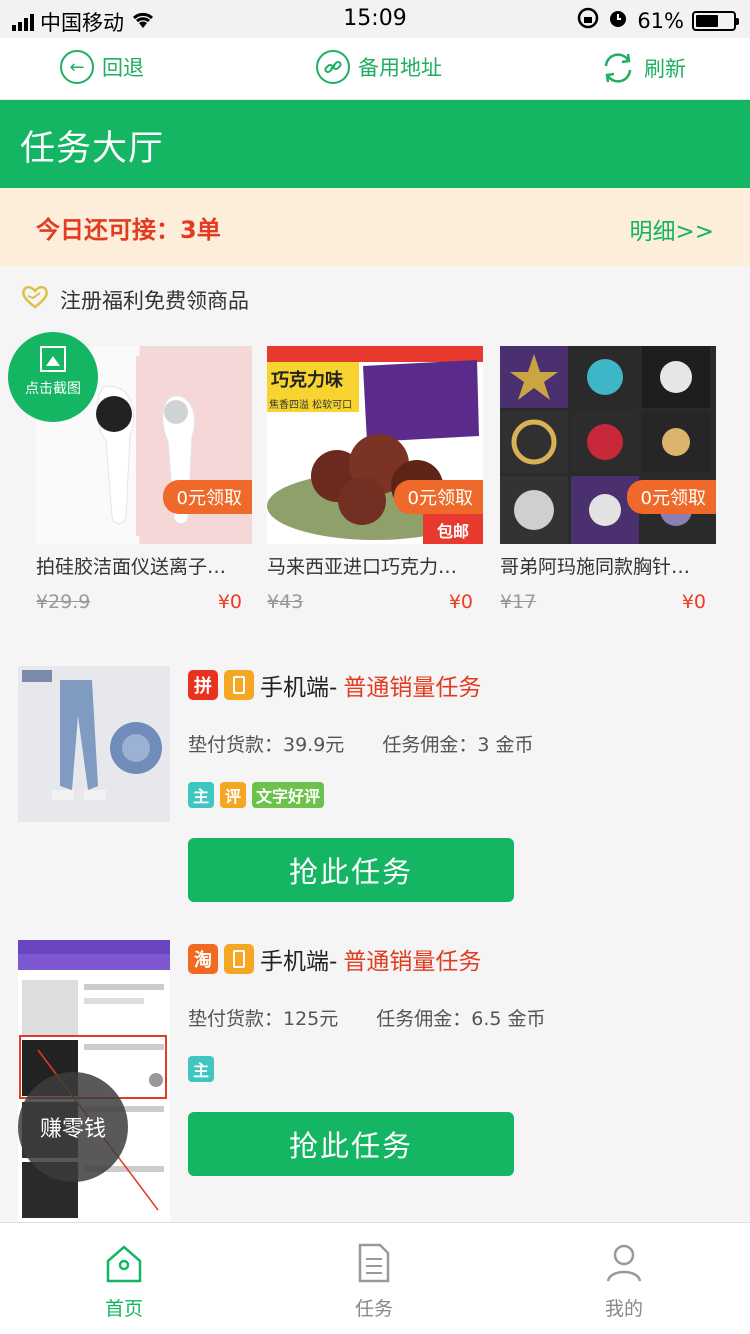 This screenshot has height=1334, width=750. I want to click on task-advance: 垫付货款：39.9元, so click(266, 745).